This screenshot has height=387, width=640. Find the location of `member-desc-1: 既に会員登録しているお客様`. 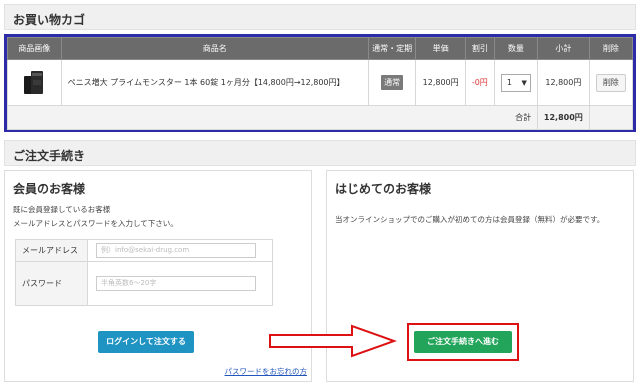

member-desc-1: 既に会員登録しているお客様 is located at coordinates (62, 209).